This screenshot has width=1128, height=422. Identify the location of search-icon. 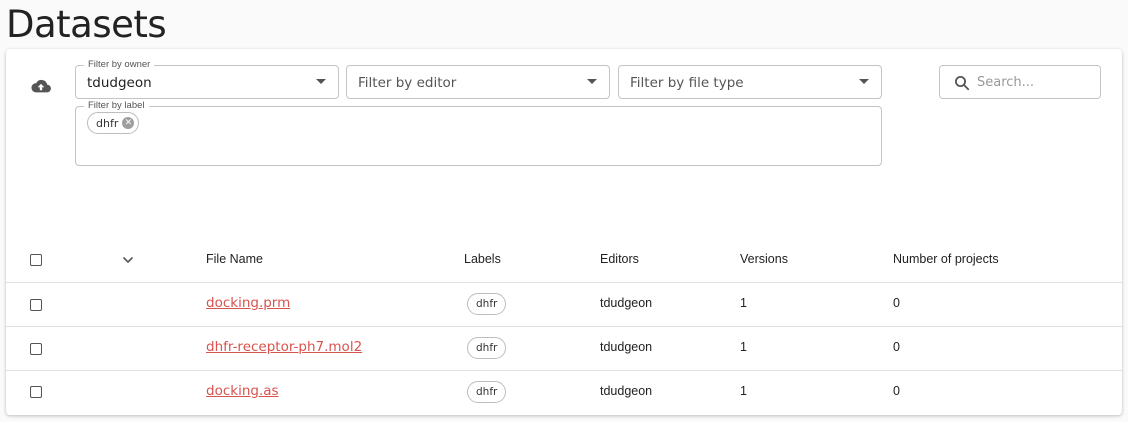
(962, 83).